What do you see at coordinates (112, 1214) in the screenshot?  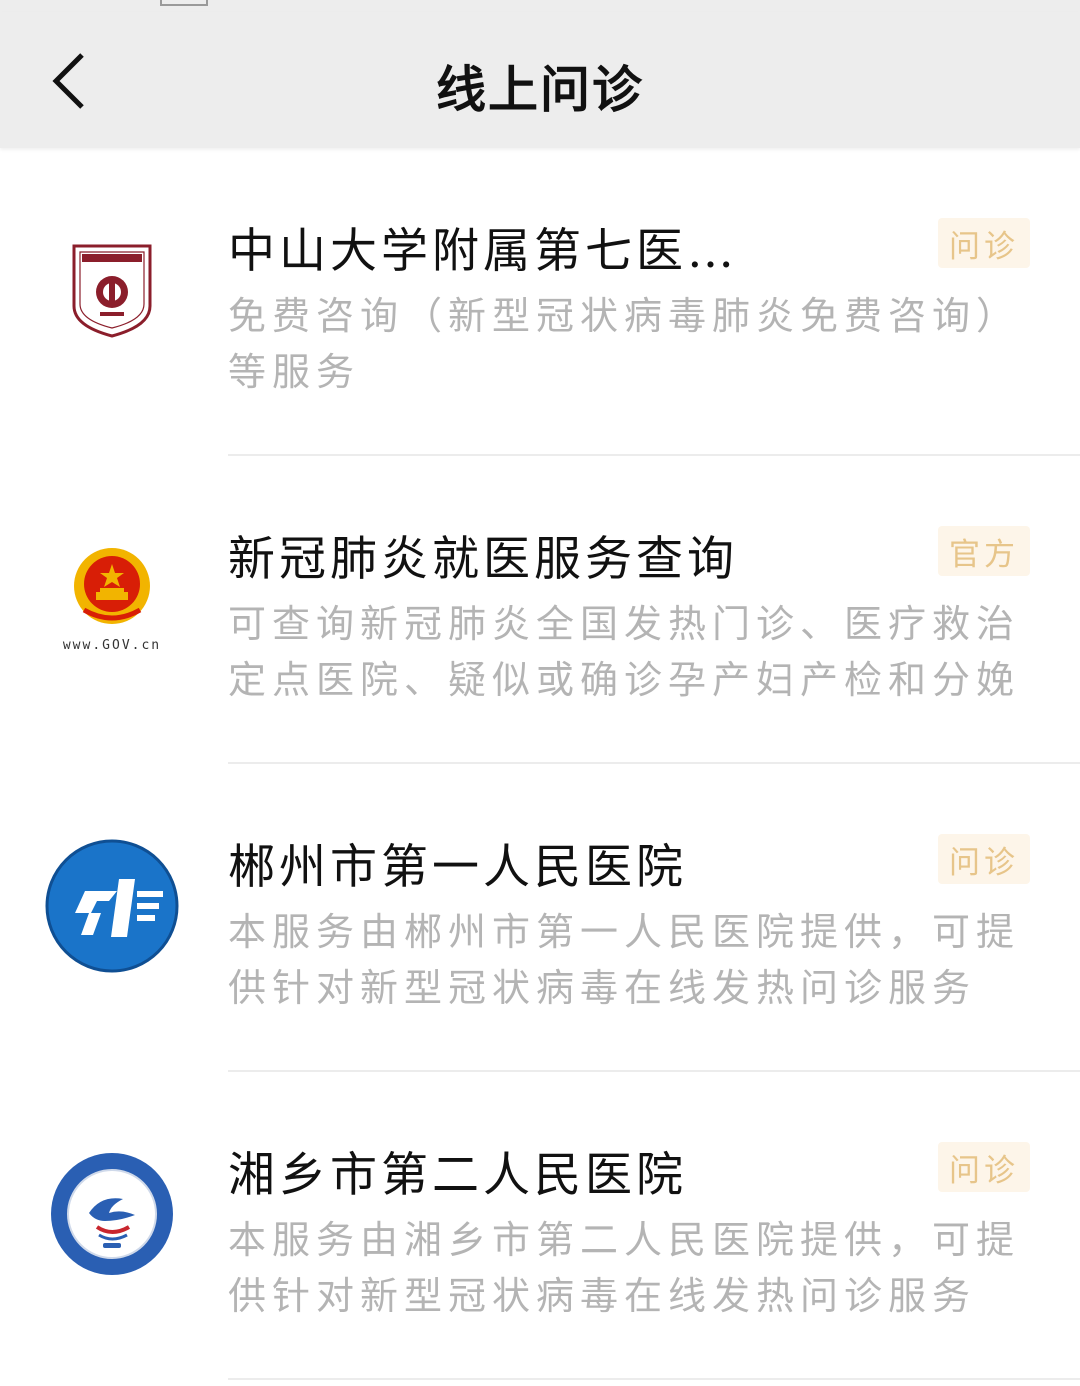 I see `xiangxiang-second-hospital-logo` at bounding box center [112, 1214].